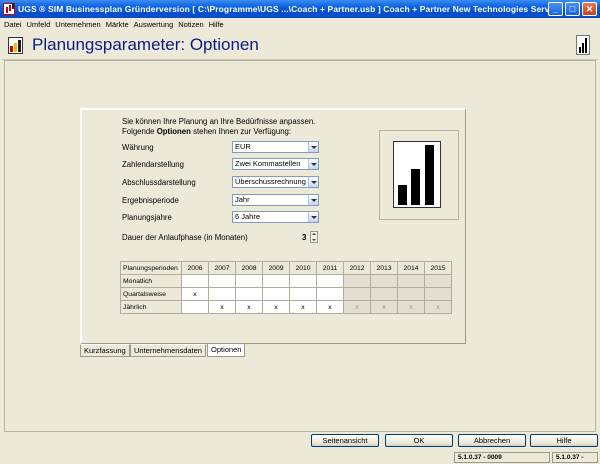 The width and height of the screenshot is (600, 464). I want to click on menu-auswertung: Auswertung, so click(154, 24).